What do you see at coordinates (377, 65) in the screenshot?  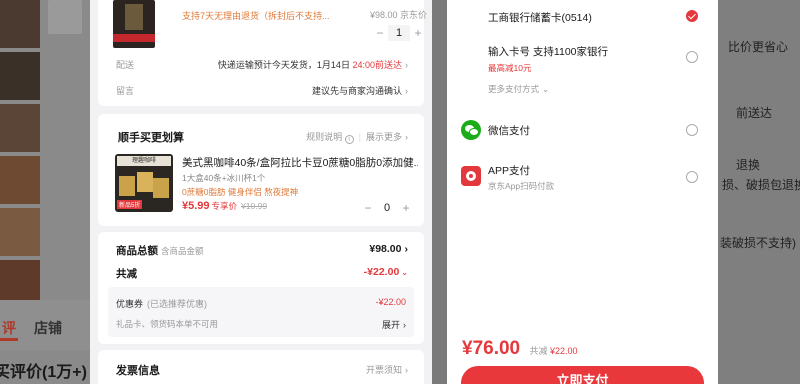 I see `shipping-deadline: 24:00前送达` at bounding box center [377, 65].